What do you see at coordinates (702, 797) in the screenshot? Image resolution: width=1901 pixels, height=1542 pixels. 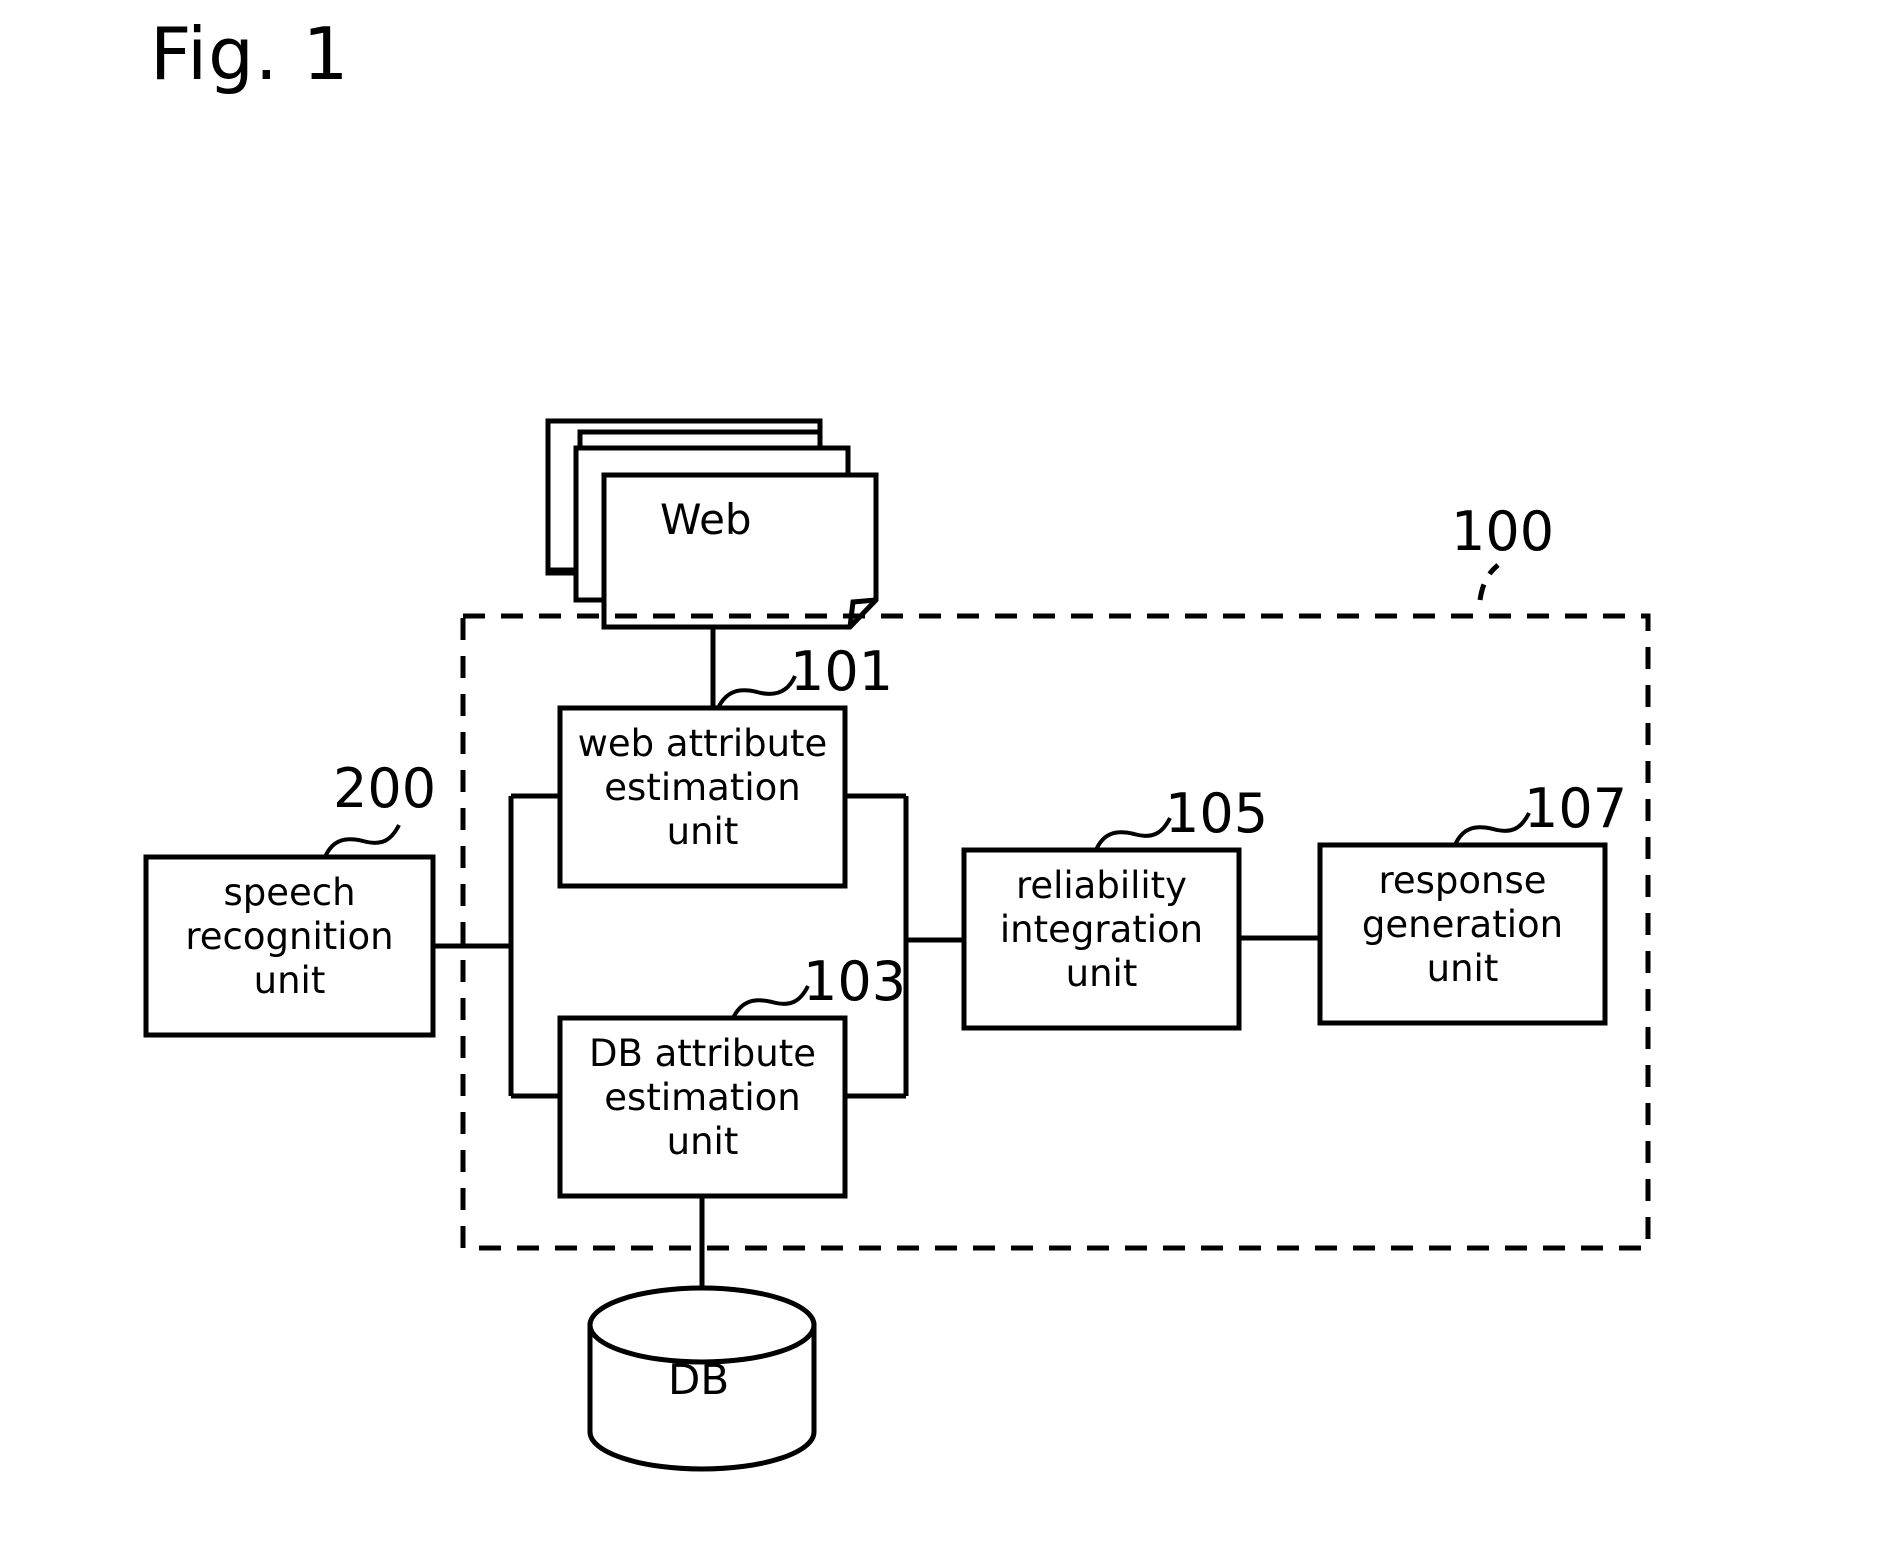 I see `block-web-attribute-estimation-unit` at bounding box center [702, 797].